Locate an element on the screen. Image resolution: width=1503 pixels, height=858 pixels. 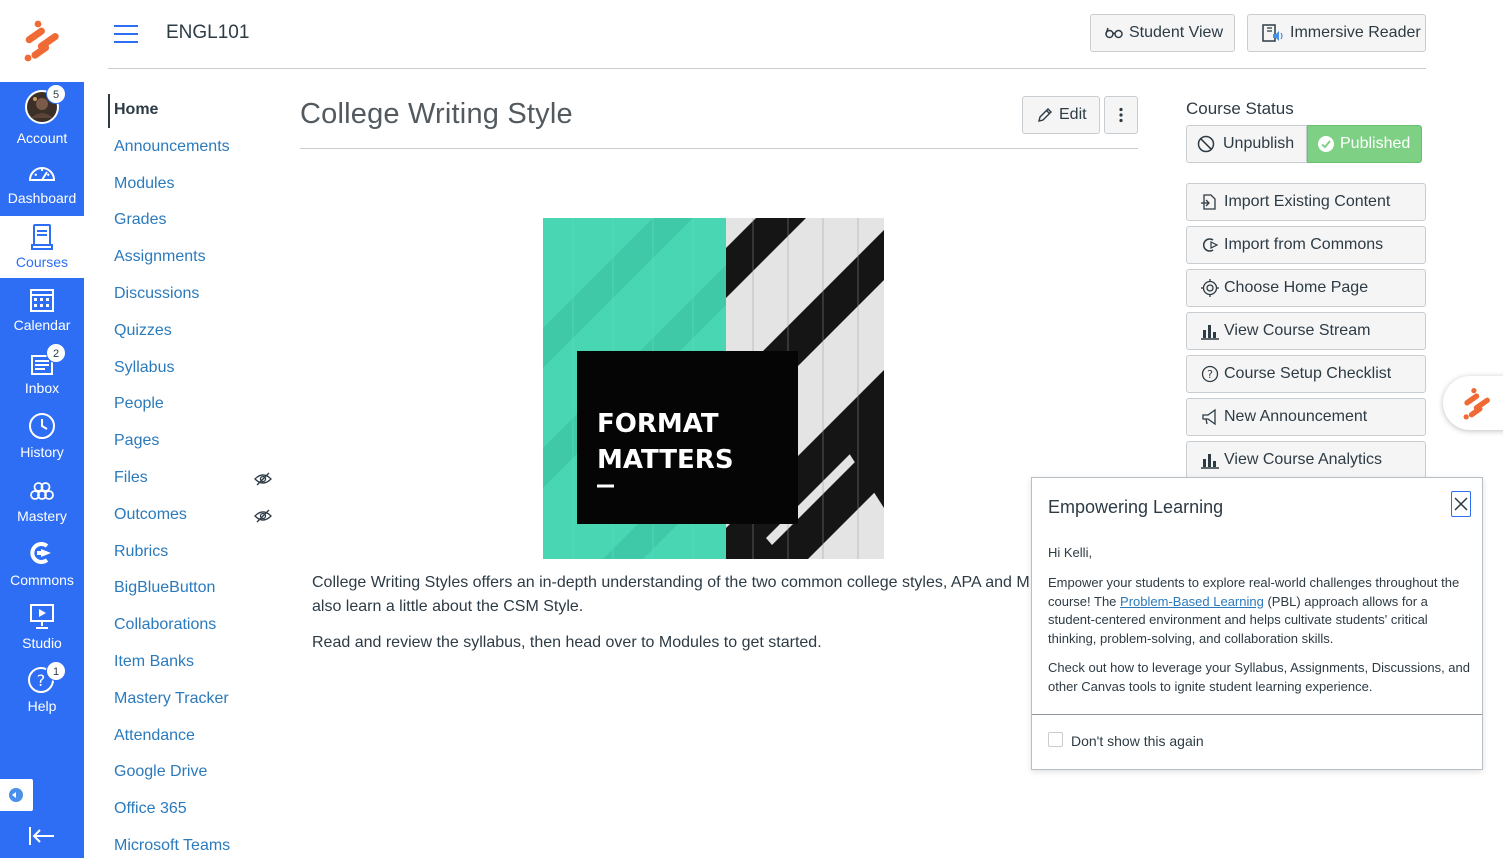
intro-paragraph-line-2: also learn a little about the CSM Style. is located at coordinates (448, 606).